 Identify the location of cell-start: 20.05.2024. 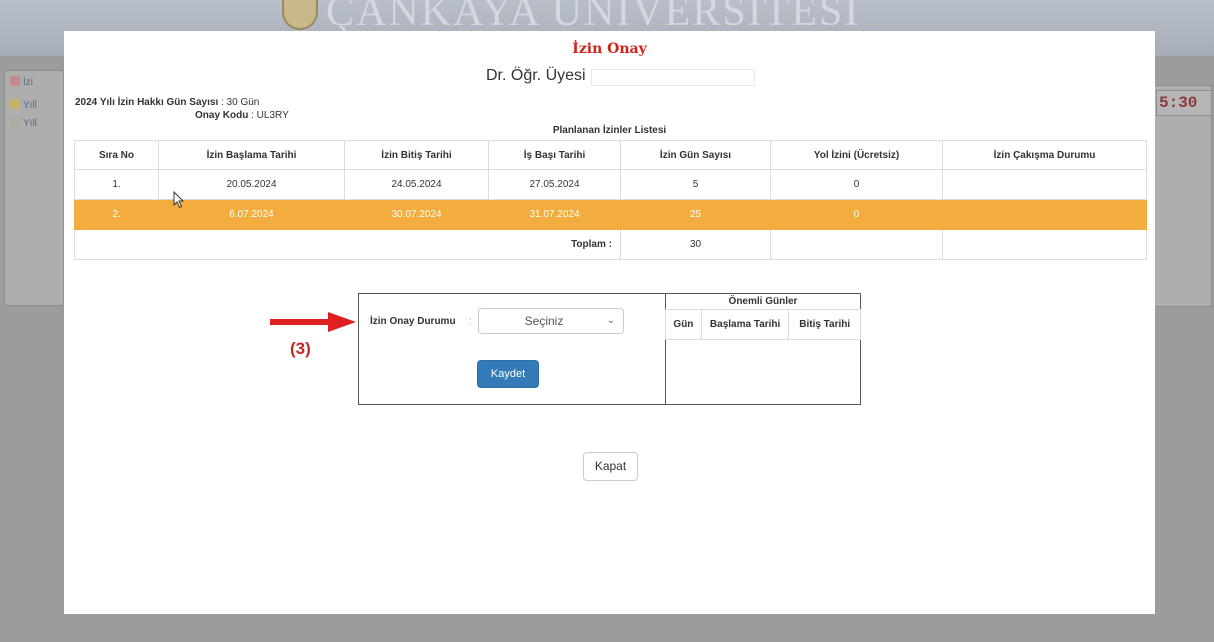
(251, 184).